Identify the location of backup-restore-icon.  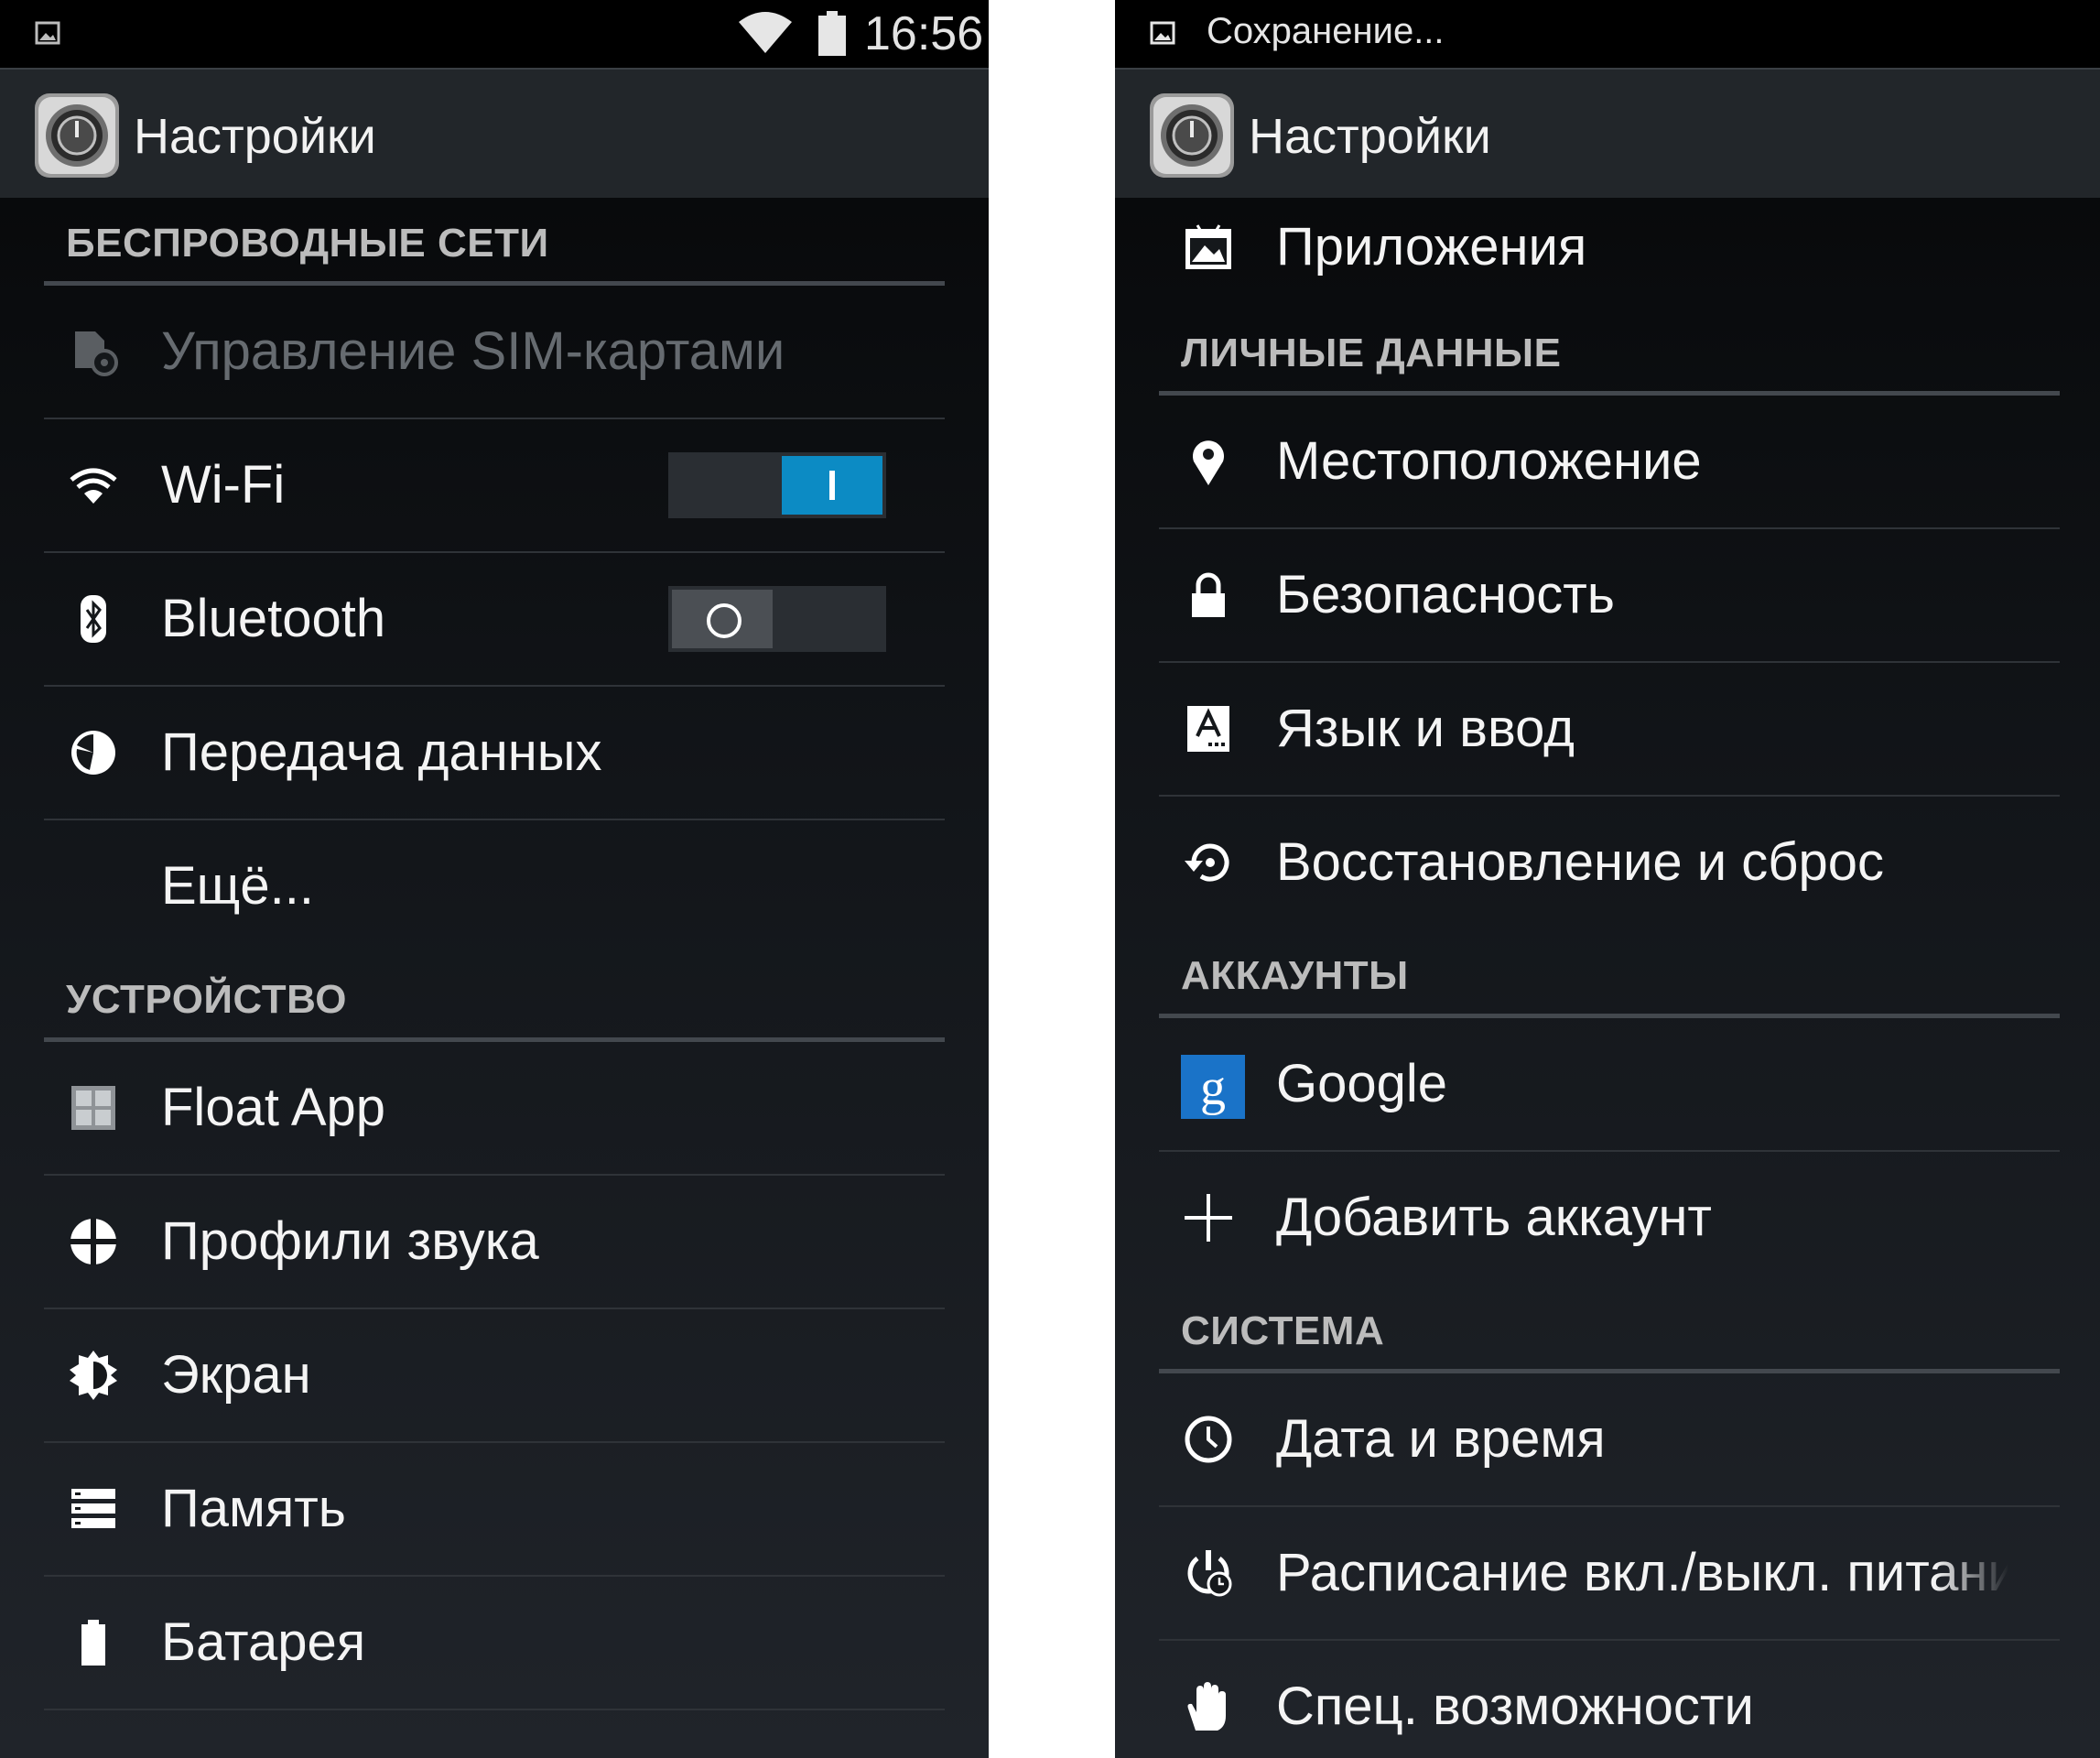
(1207, 862).